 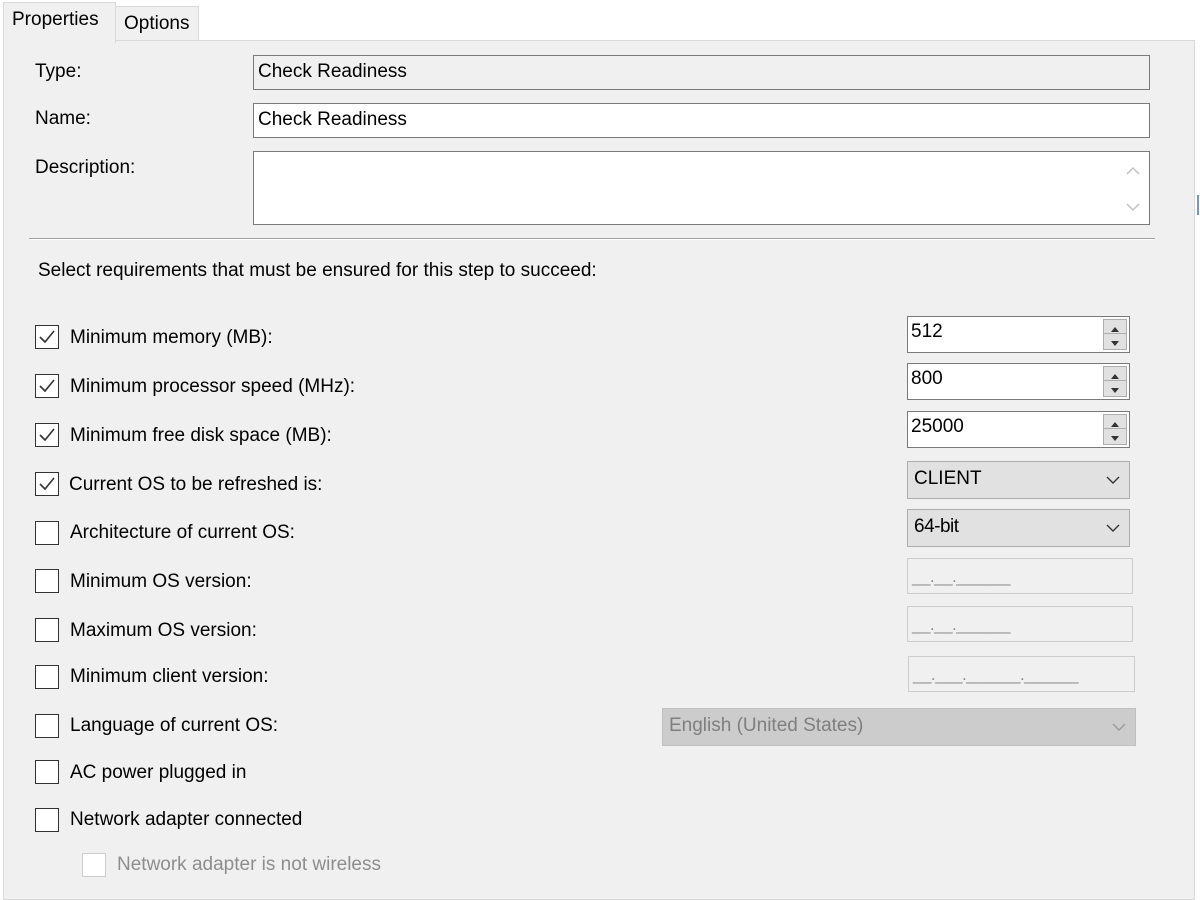 What do you see at coordinates (1133, 208) in the screenshot?
I see `scroll-down-icon` at bounding box center [1133, 208].